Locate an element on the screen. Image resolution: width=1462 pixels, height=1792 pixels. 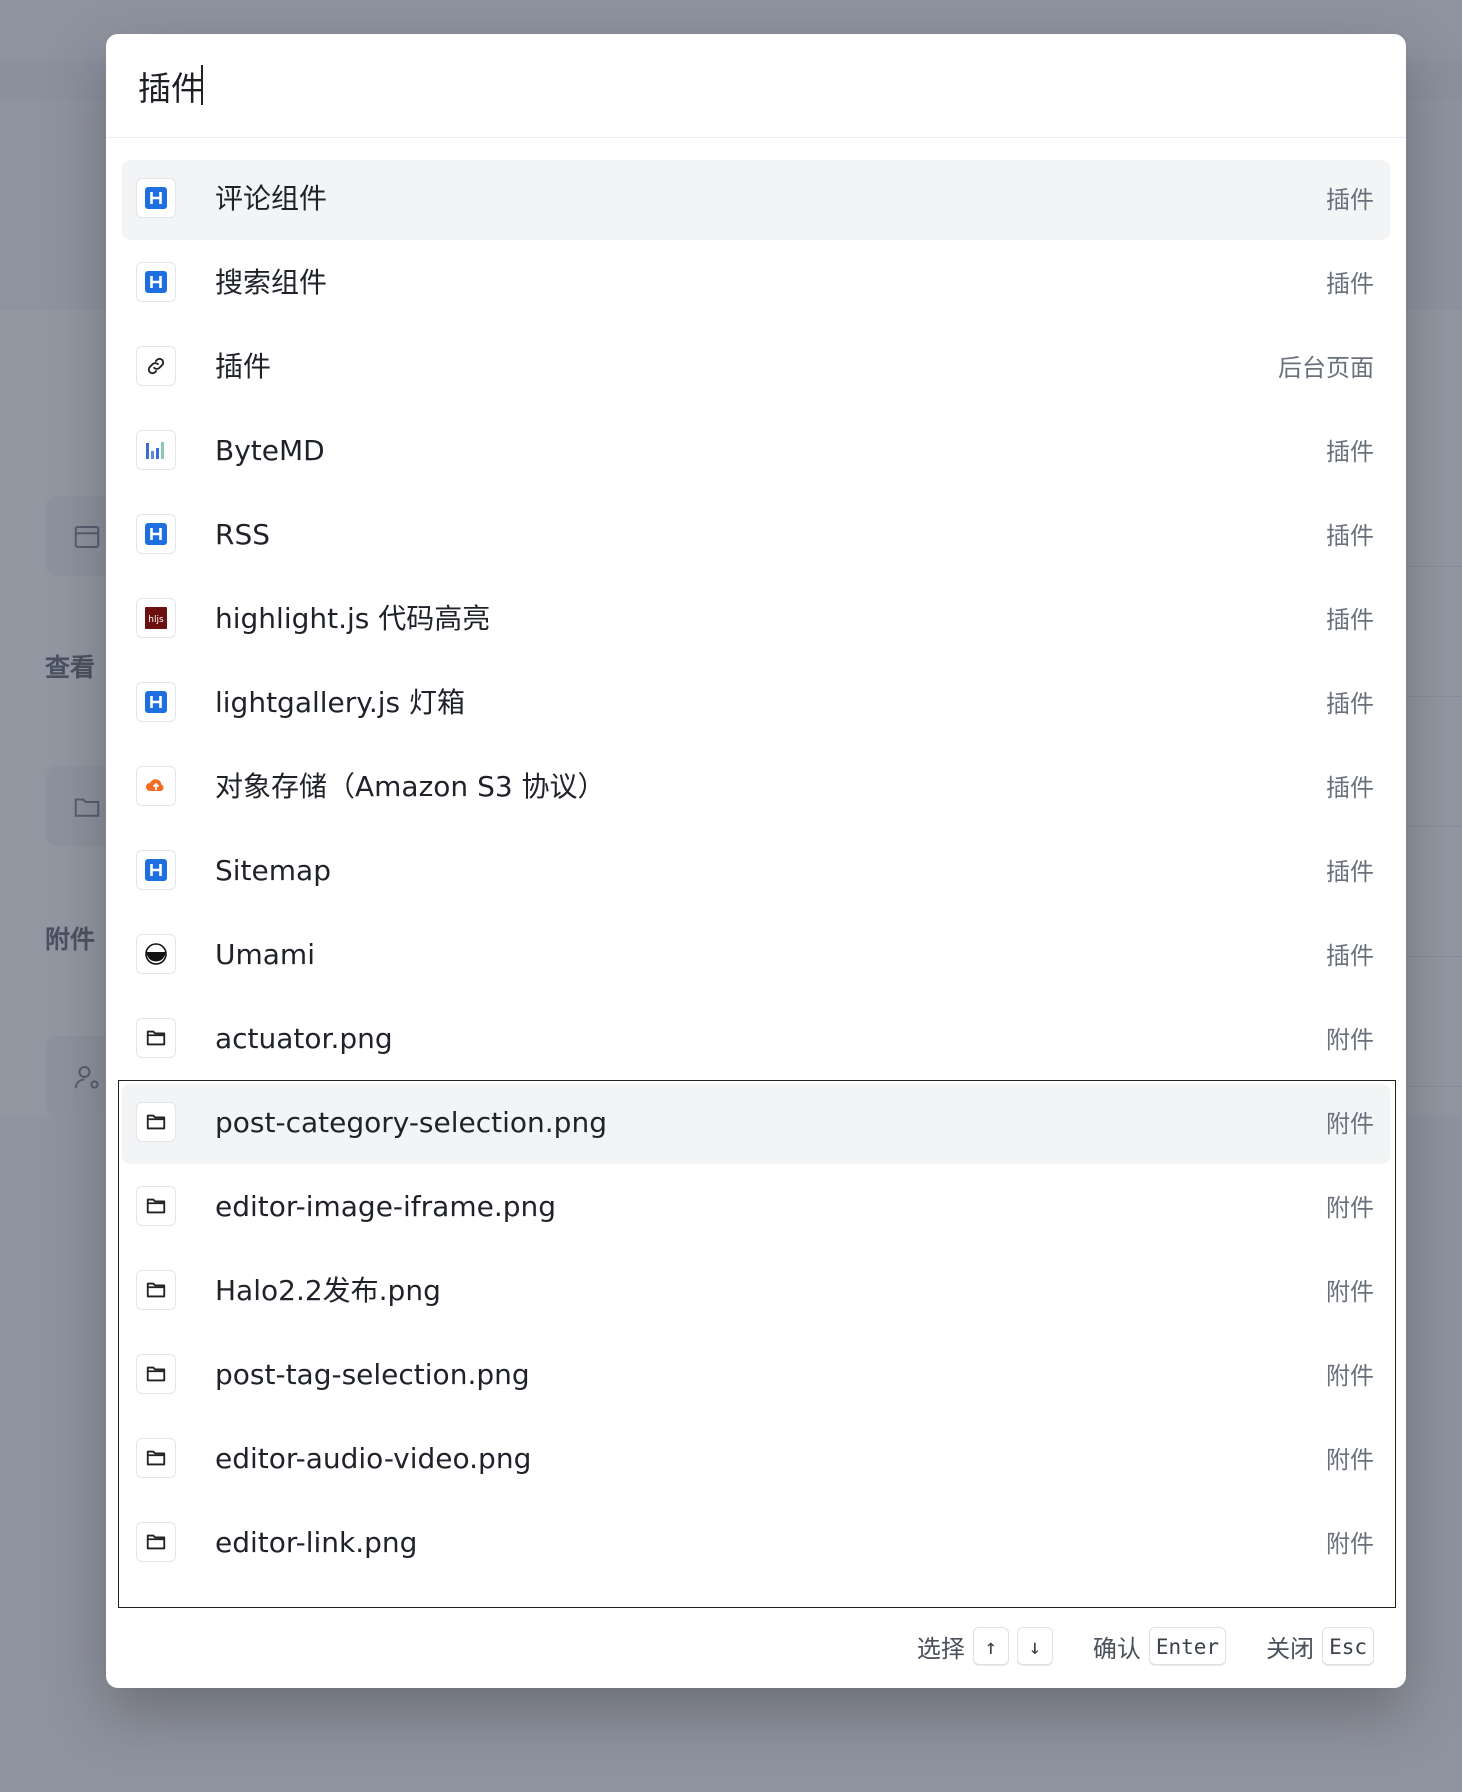
result-item: lightgallery.js 灯箱 插件 is located at coordinates (756, 704).